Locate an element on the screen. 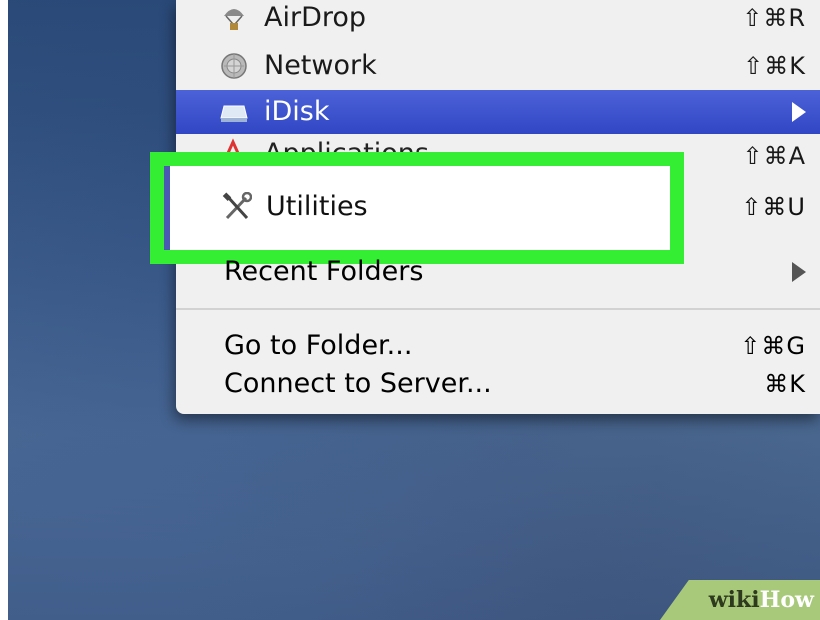 This screenshot has width=820, height=620. menu-item-label: iDisk is located at coordinates (297, 111).